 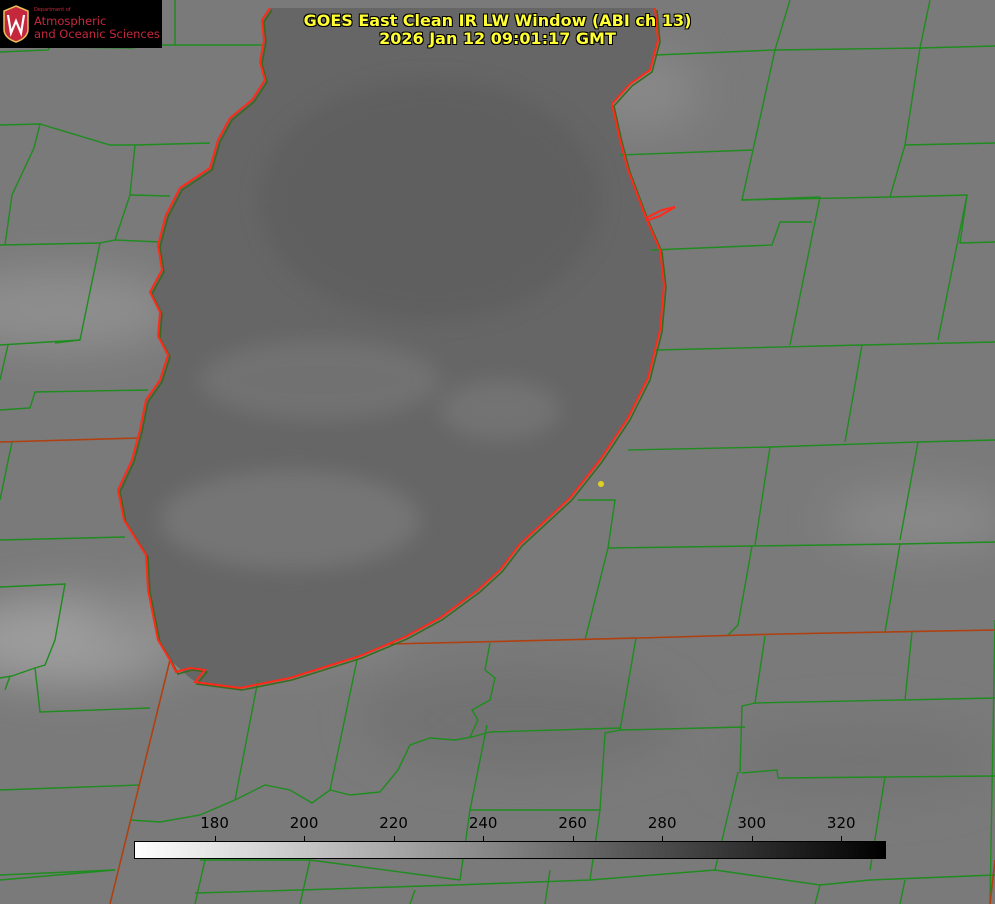 I want to click on image-timestamp: 2026 Jan 12 09:01:17 GMT, so click(x=497, y=38).